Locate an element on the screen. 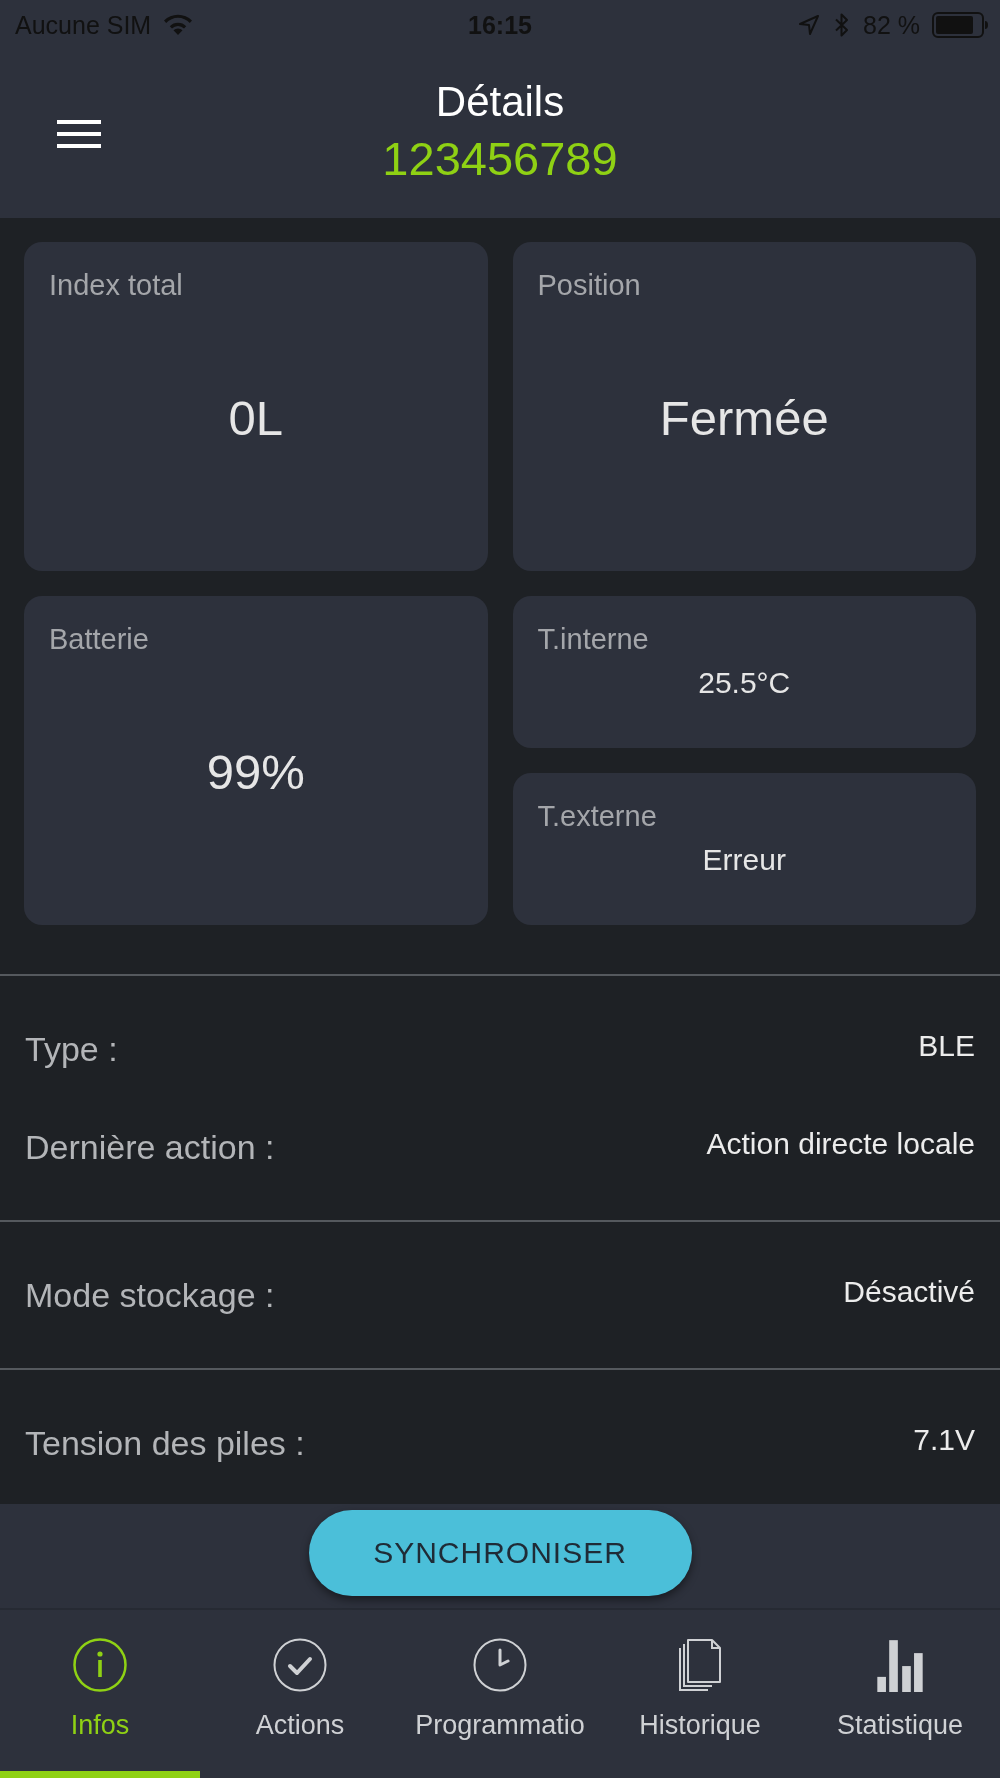  screen-title: Détails is located at coordinates (500, 102).